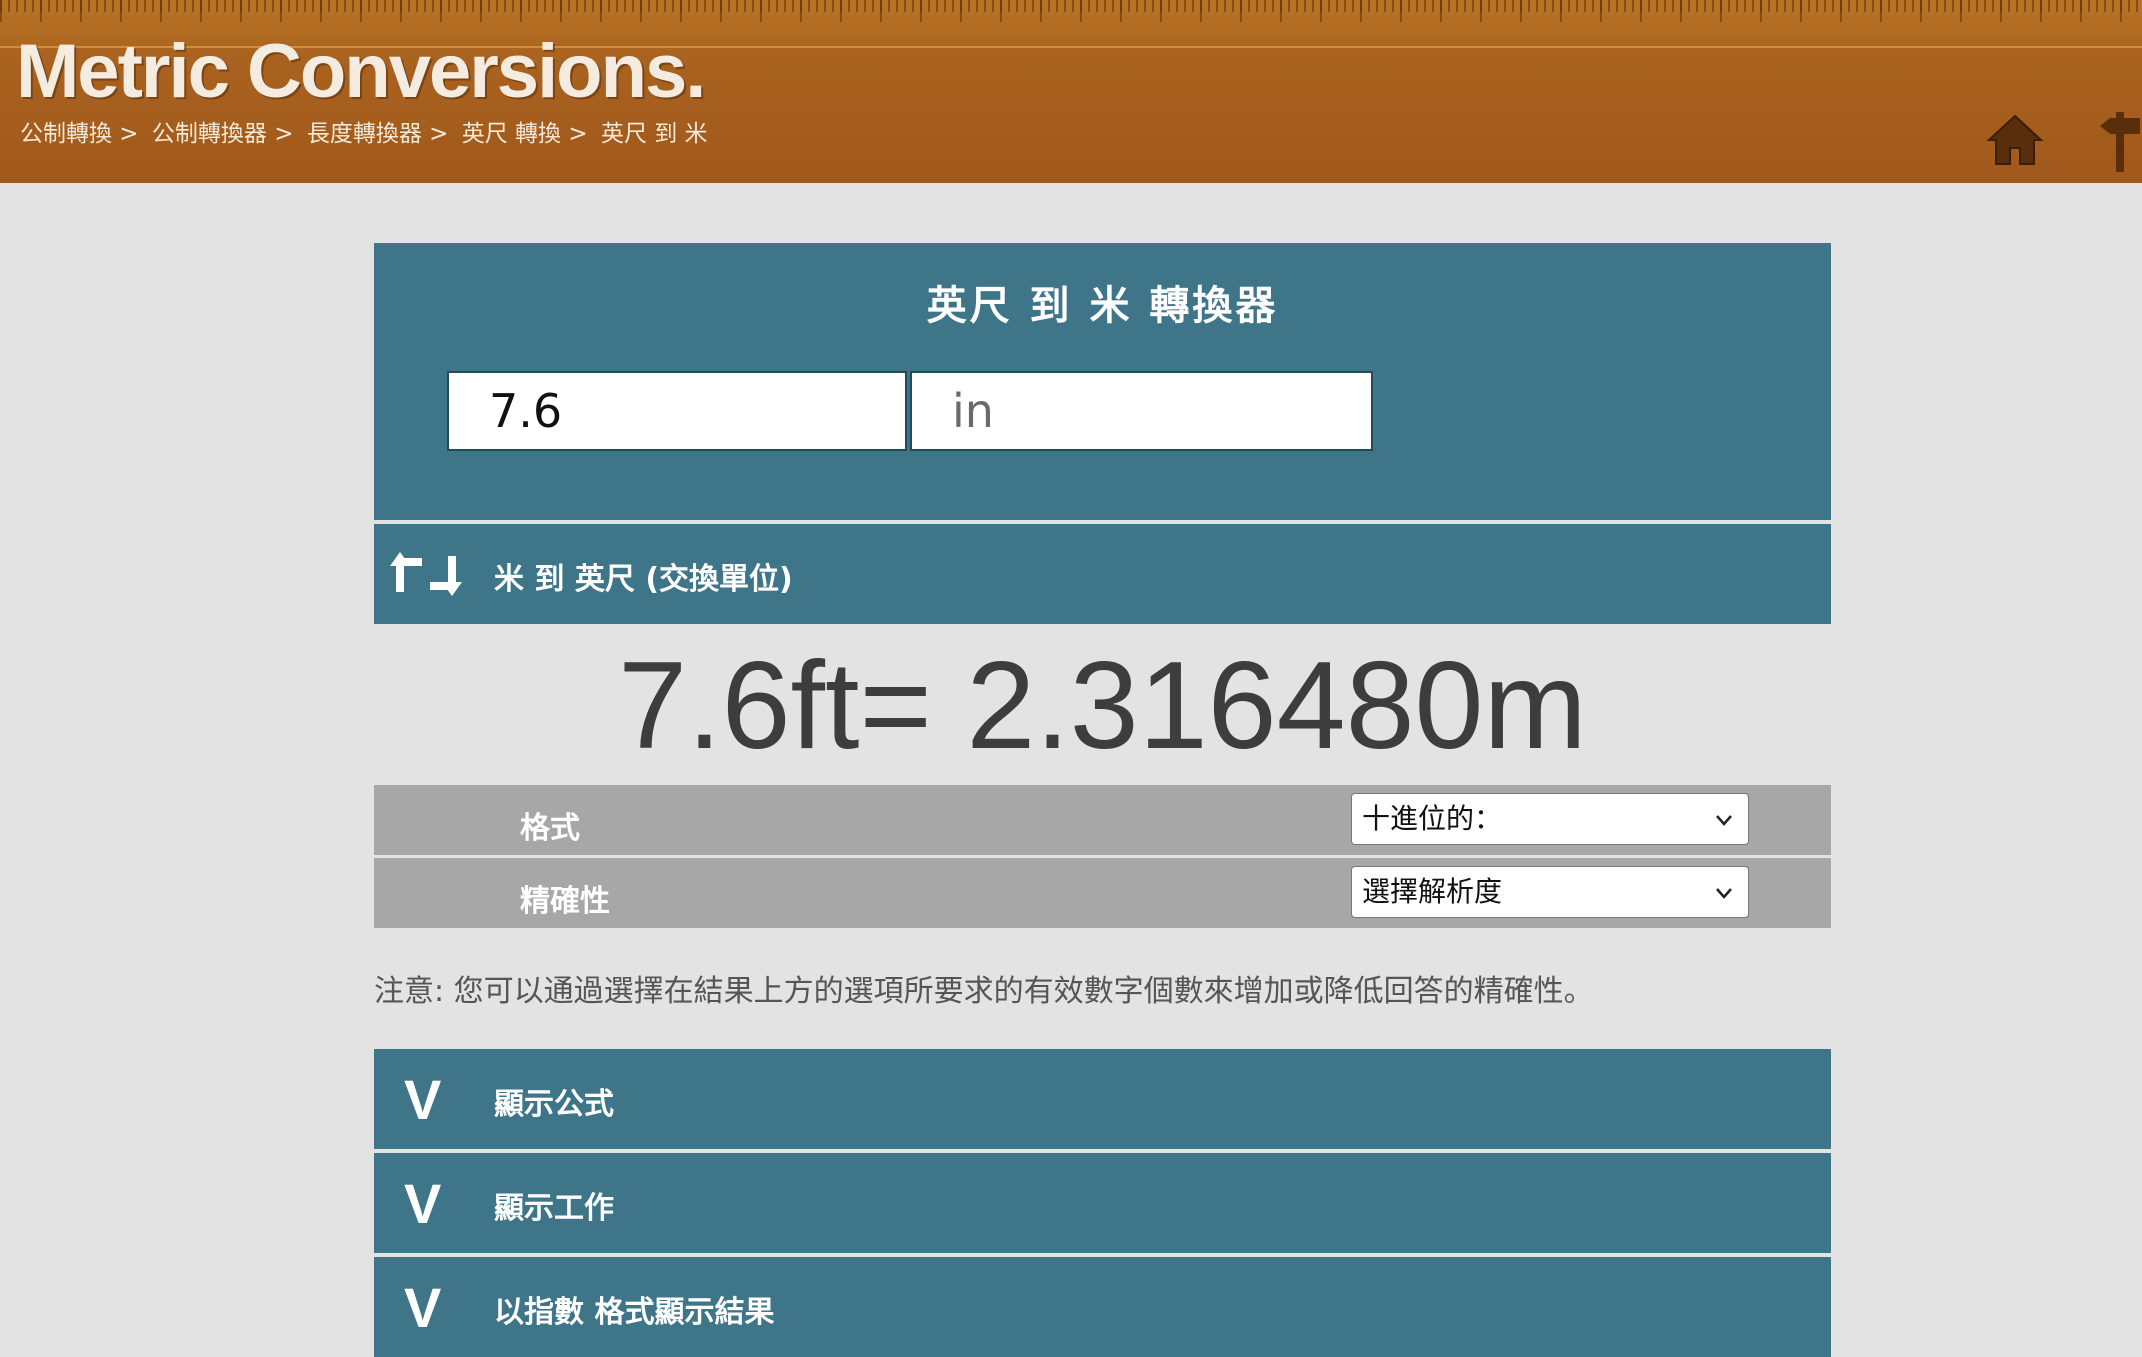 The image size is (2142, 1357). What do you see at coordinates (223, 134) in the screenshot?
I see `breadcrumb-item: 公制轉換器 >` at bounding box center [223, 134].